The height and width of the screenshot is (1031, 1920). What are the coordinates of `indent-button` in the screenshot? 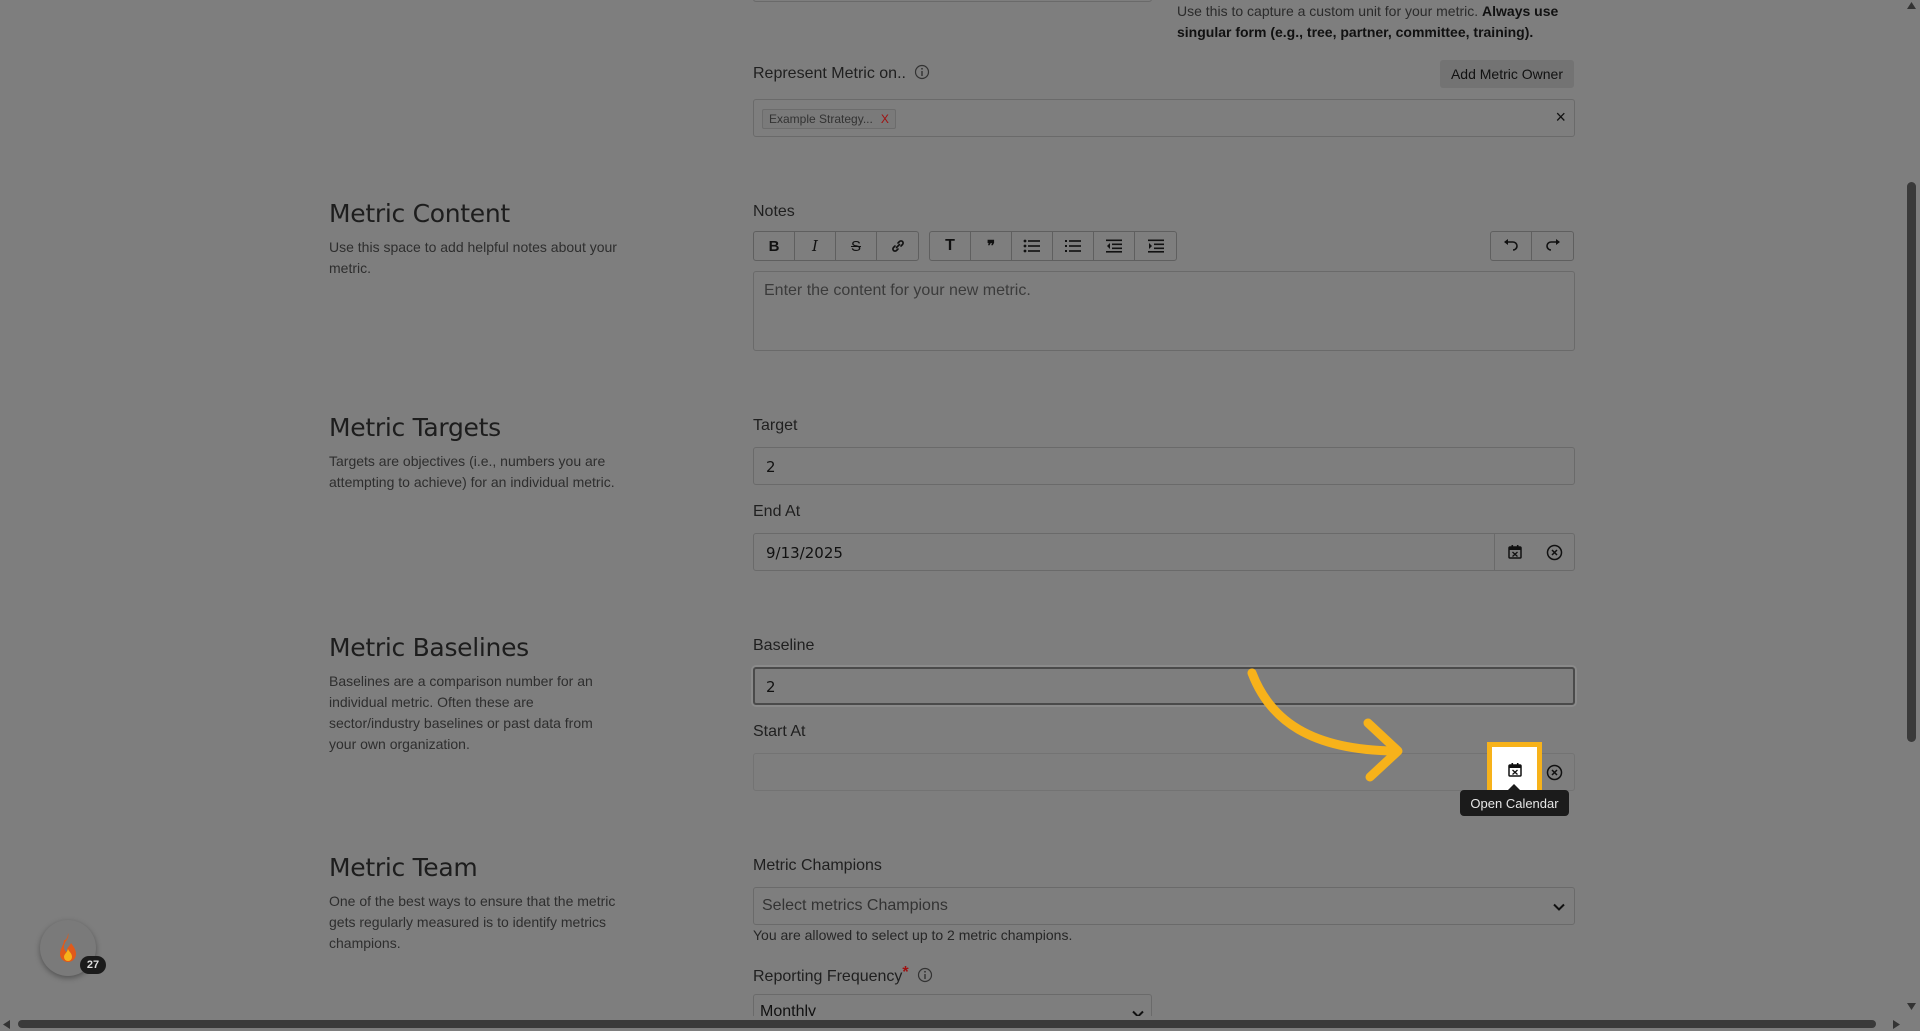 It's located at (1155, 246).